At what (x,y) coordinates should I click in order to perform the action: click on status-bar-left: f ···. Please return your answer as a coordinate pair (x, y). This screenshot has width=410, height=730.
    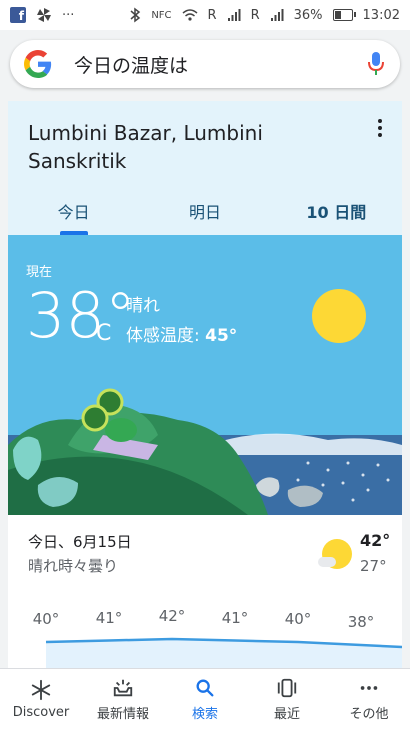
    Looking at the image, I should click on (42, 15).